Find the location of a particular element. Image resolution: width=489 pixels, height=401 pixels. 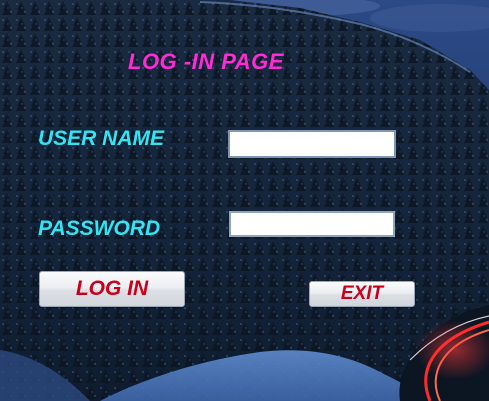

username-label: USER NAME is located at coordinates (101, 138).